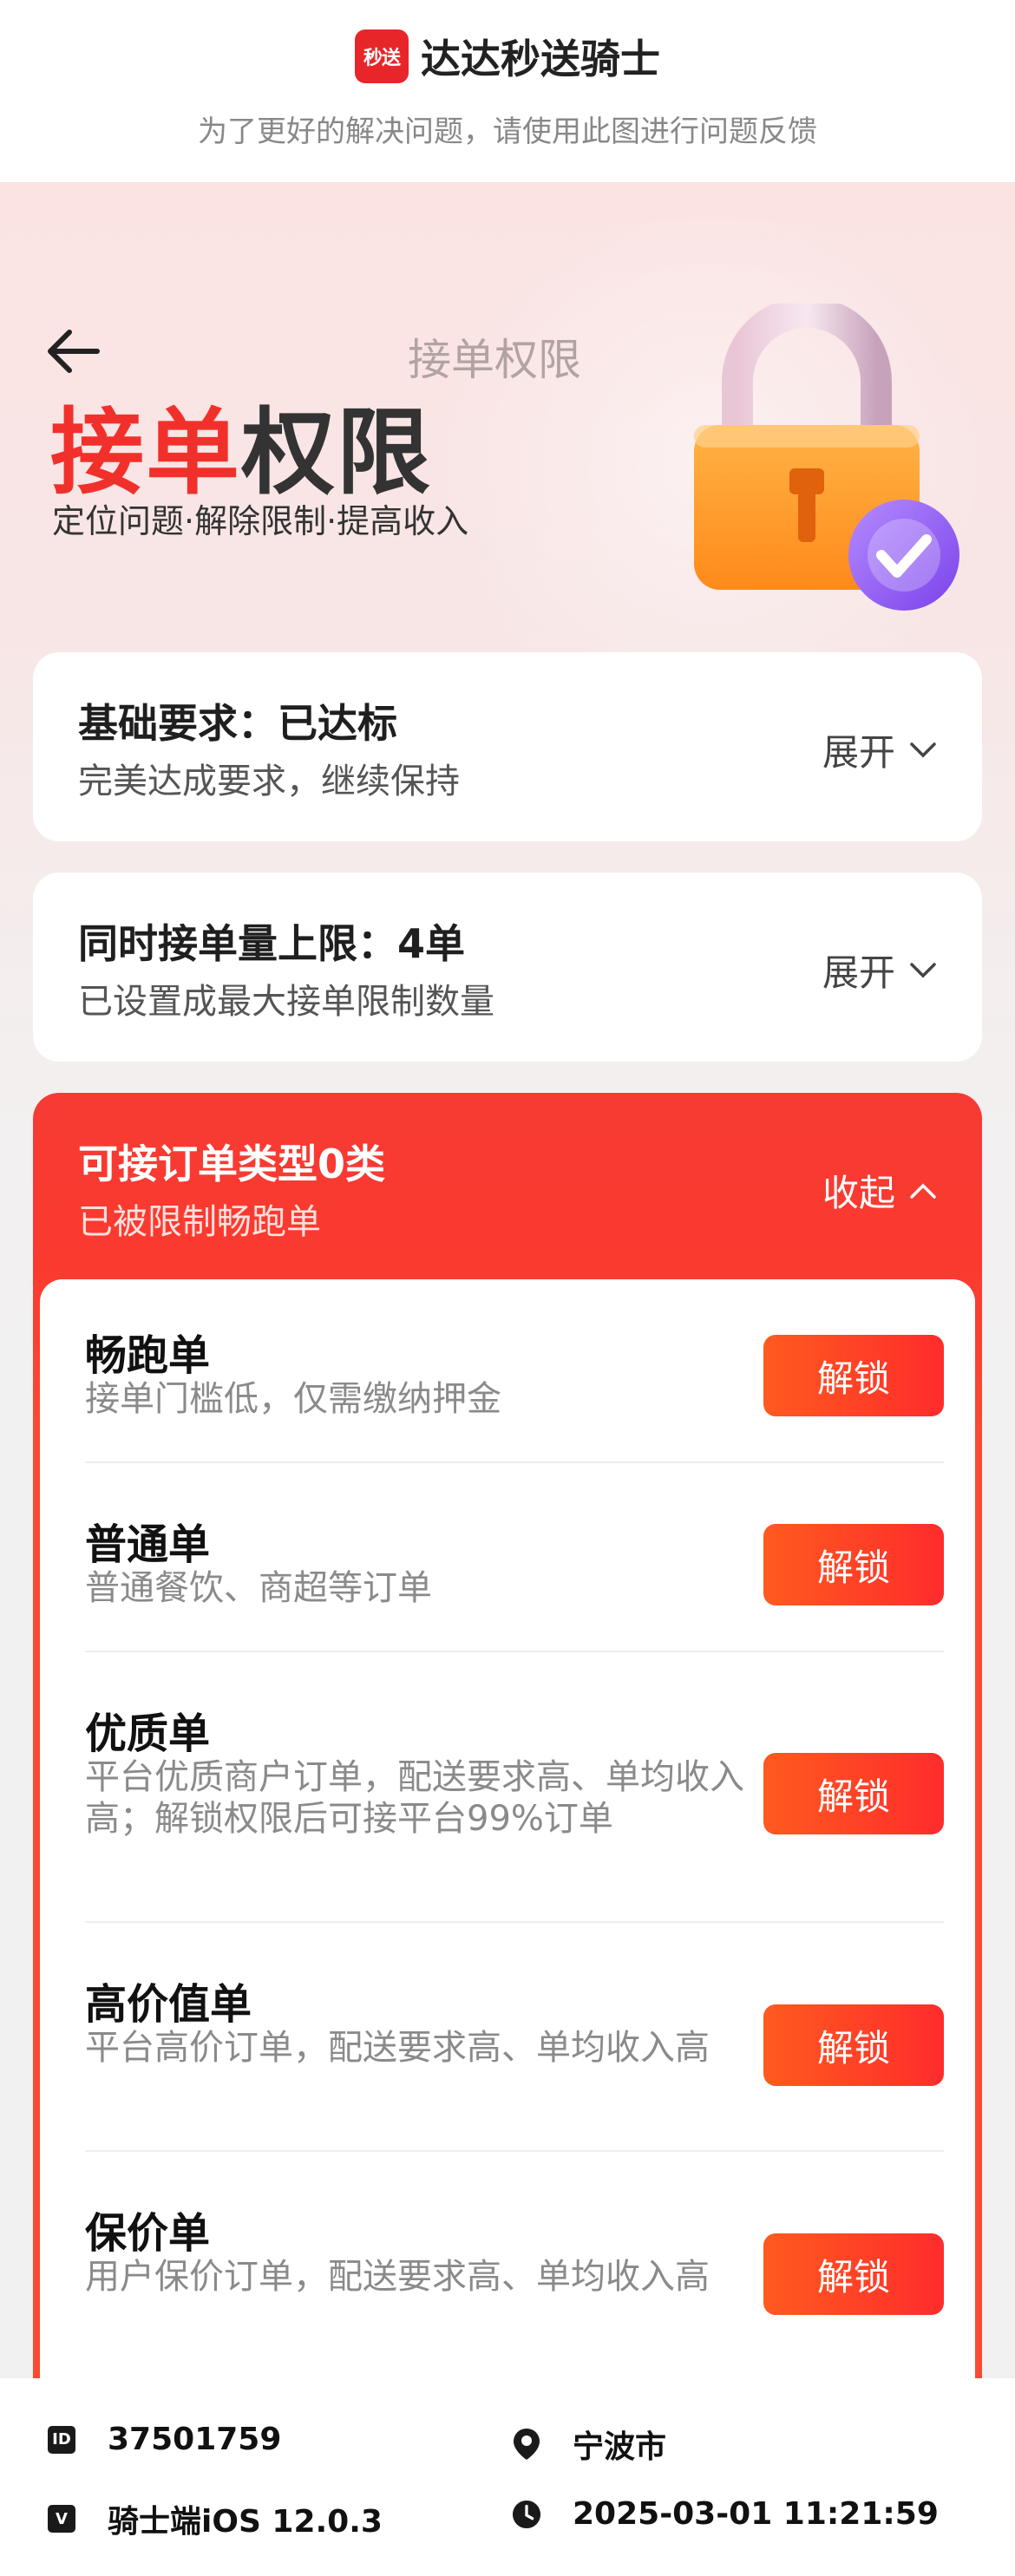 This screenshot has width=1015, height=2576. I want to click on back-arrow-icon, so click(73, 351).